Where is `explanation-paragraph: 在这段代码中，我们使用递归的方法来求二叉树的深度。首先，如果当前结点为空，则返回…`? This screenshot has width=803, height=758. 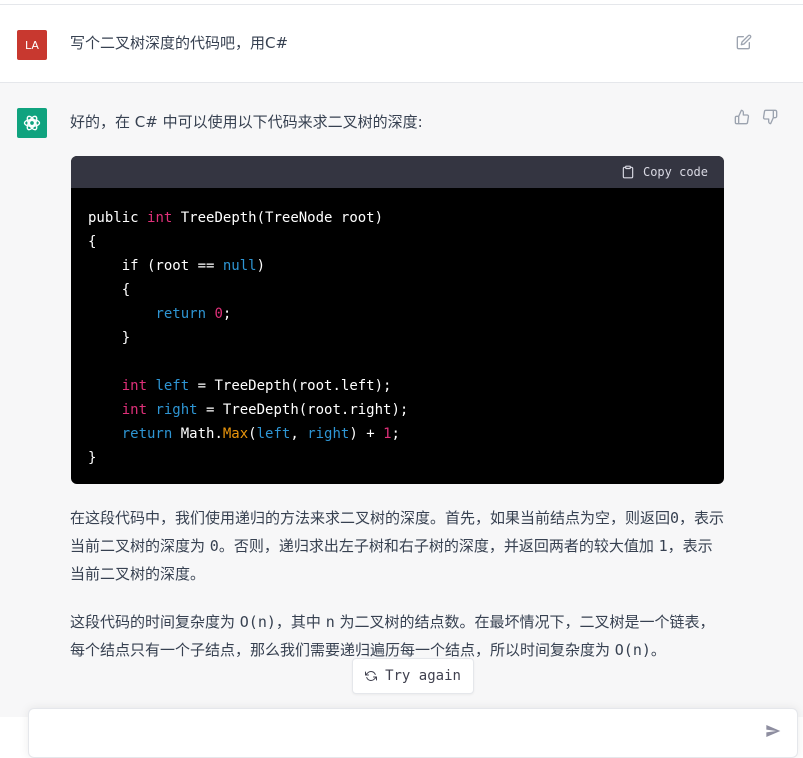 explanation-paragraph: 在这段代码中，我们使用递归的方法来求二叉树的深度。首先，如果当前结点为空，则返回… is located at coordinates (397, 546).